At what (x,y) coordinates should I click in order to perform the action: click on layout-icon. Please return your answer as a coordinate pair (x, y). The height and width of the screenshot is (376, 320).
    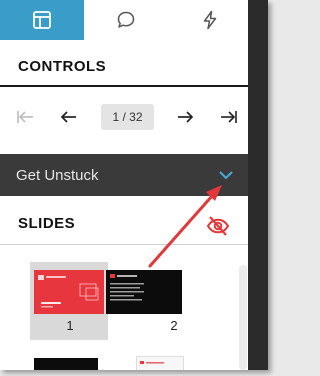
    Looking at the image, I should click on (42, 20).